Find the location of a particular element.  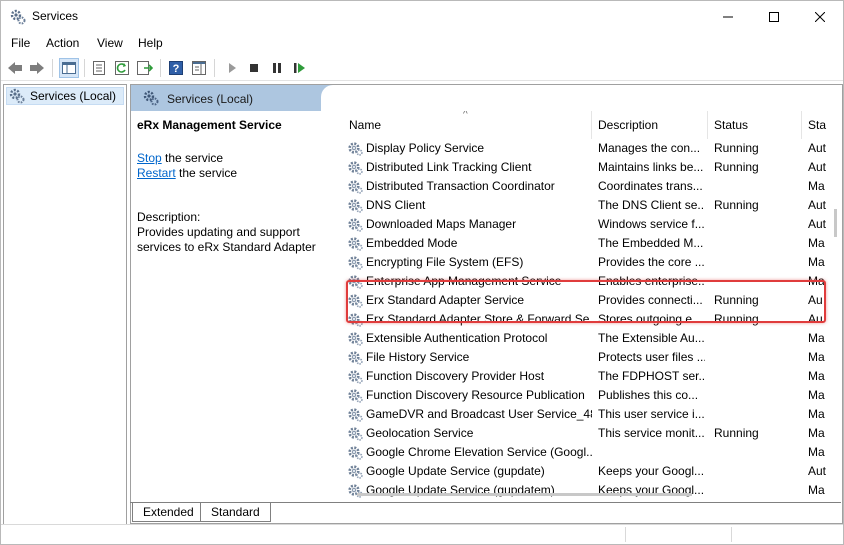

service-name: Erx Standard Adapter Service is located at coordinates (445, 300).